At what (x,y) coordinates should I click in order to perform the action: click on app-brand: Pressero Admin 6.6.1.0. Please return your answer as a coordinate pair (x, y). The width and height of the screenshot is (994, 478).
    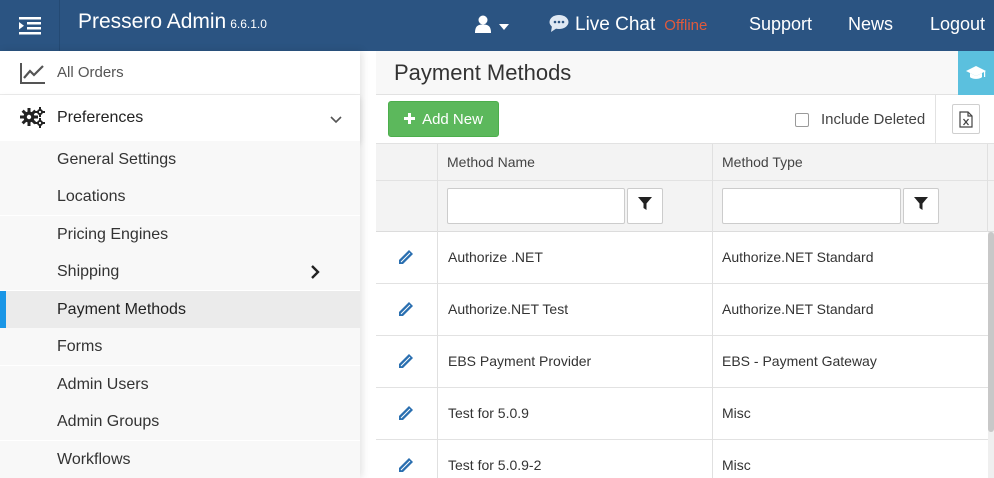
    Looking at the image, I should click on (172, 22).